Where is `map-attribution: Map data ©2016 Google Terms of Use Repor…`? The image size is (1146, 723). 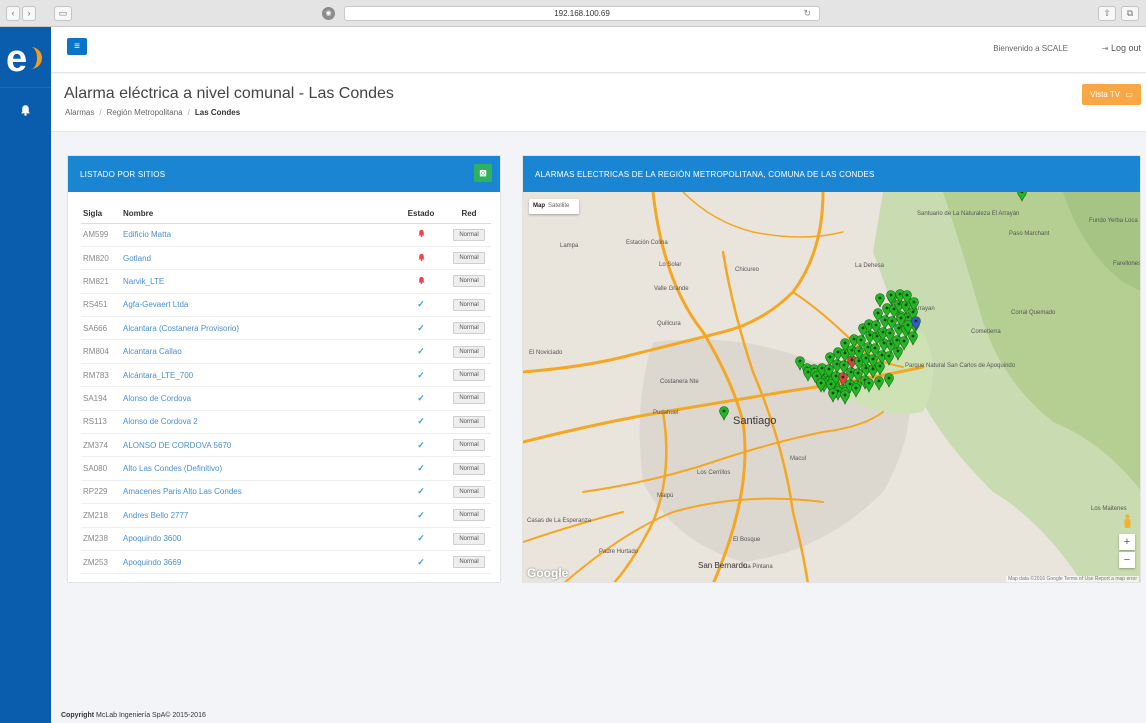
map-attribution: Map data ©2016 Google Terms of Use Repor… is located at coordinates (1072, 579).